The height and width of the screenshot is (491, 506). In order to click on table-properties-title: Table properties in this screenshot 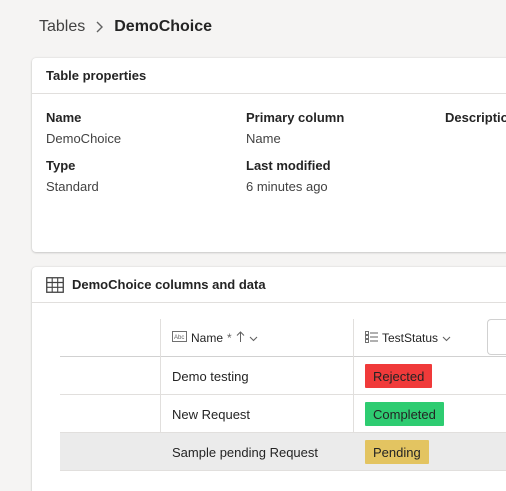, I will do `click(269, 76)`.